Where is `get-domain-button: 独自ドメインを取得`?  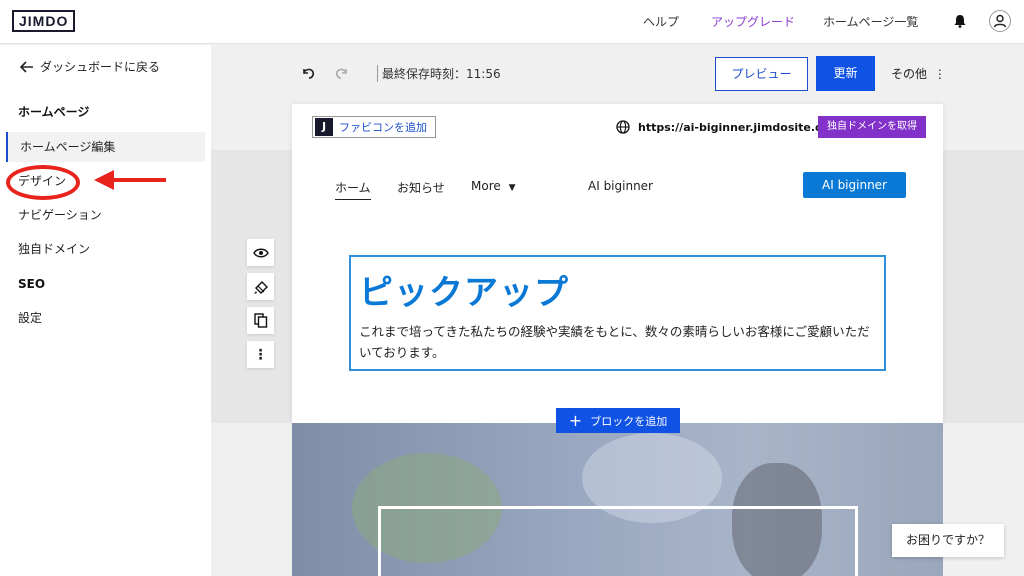
get-domain-button: 独自ドメインを取得 is located at coordinates (872, 127).